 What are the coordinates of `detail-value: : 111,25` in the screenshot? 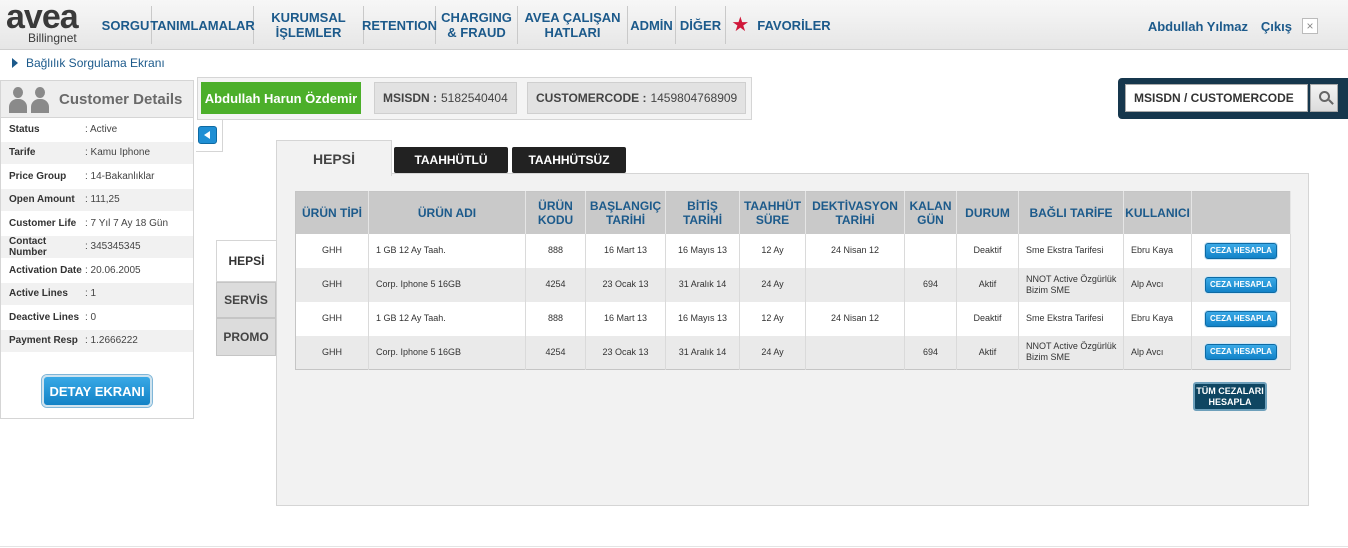 It's located at (102, 200).